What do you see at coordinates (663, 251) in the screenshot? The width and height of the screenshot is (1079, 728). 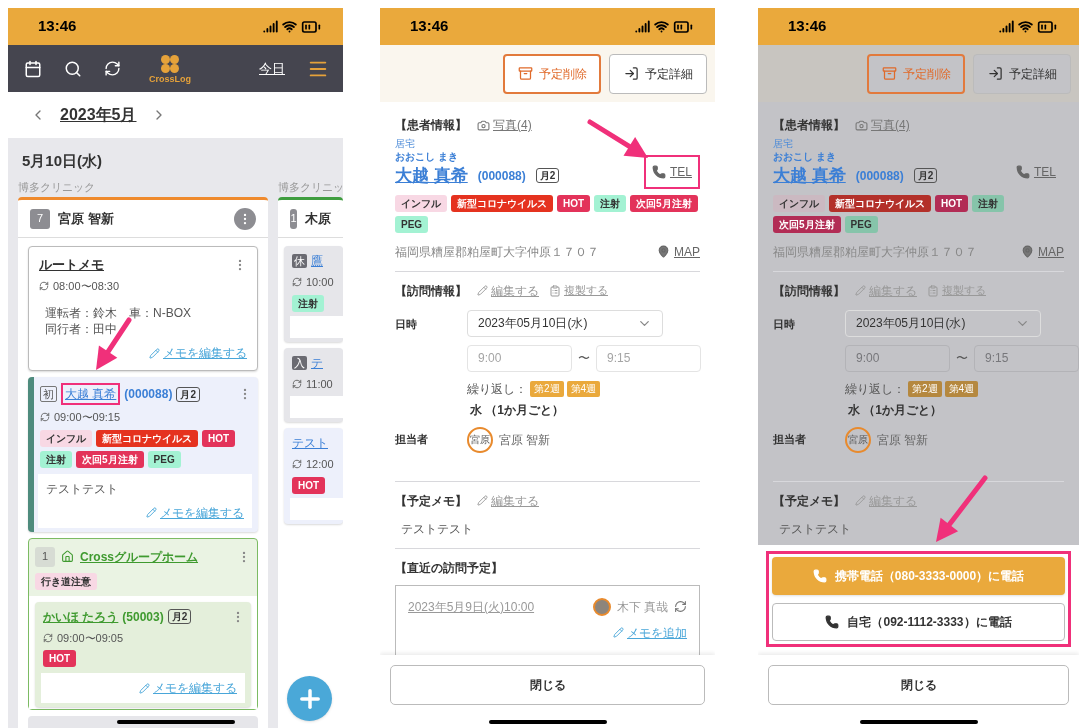 I see `map-pin-icon` at bounding box center [663, 251].